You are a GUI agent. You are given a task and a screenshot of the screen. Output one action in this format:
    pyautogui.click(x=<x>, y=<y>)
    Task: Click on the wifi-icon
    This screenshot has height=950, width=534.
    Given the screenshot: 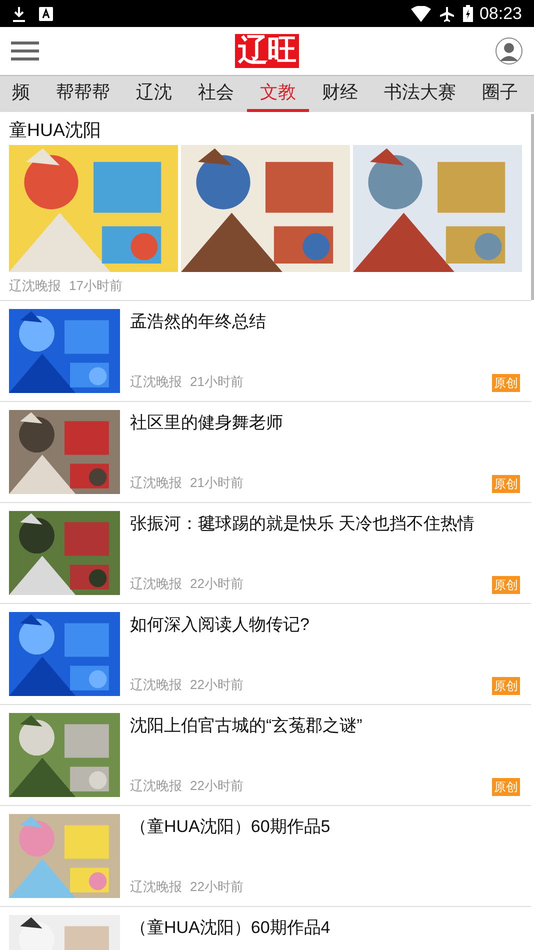 What is the action you would take?
    pyautogui.click(x=421, y=14)
    